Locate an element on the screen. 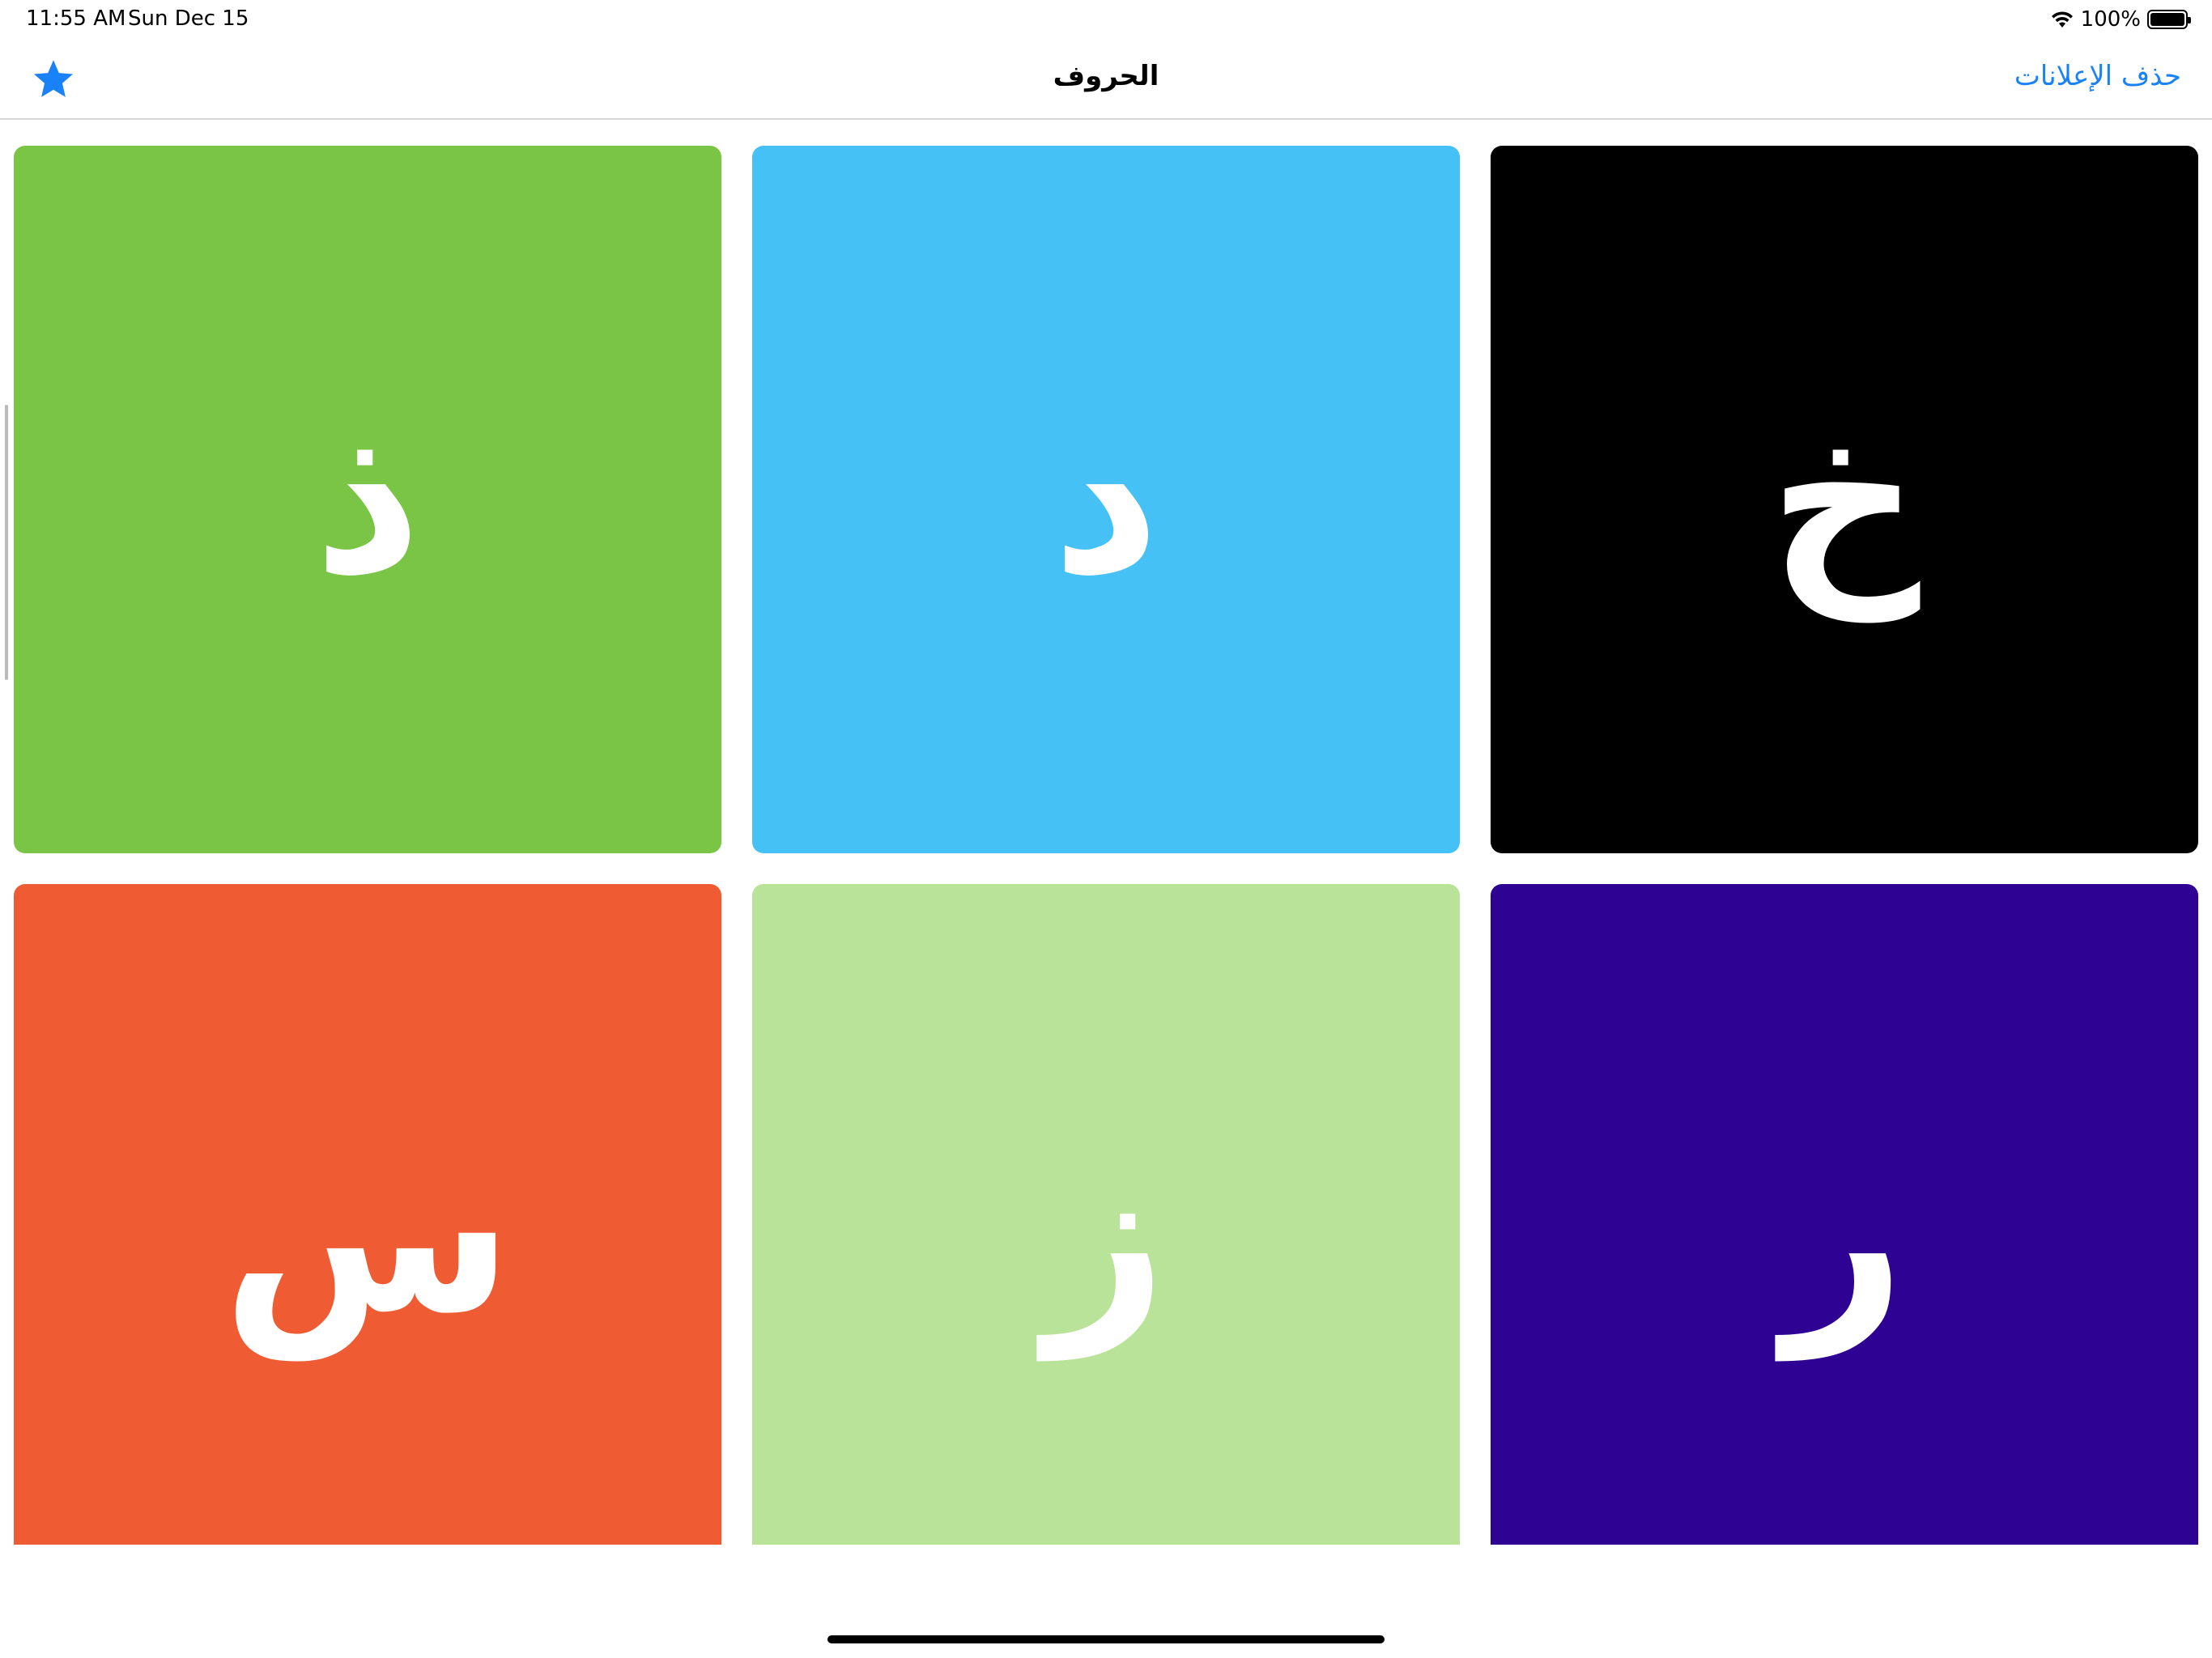 The height and width of the screenshot is (1658, 2212). status-time: 11:55 AM is located at coordinates (76, 18).